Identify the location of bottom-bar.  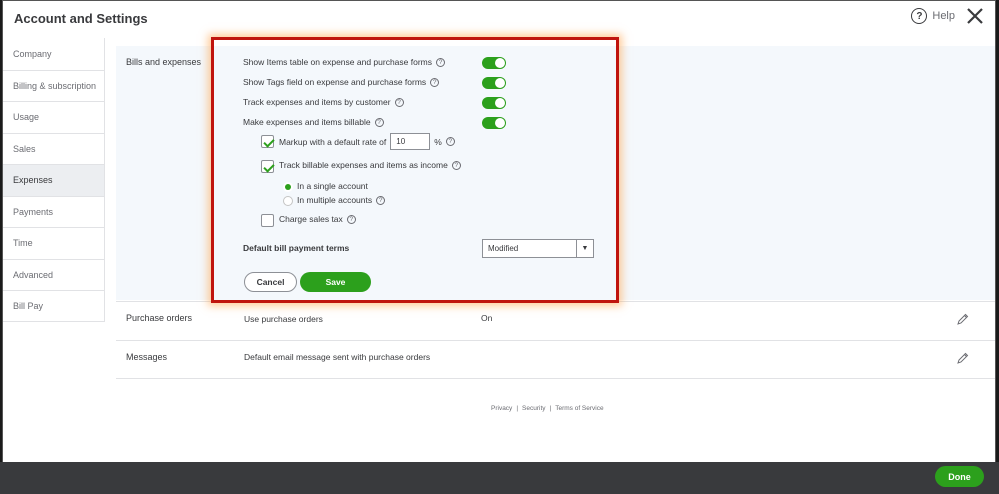
(499, 478).